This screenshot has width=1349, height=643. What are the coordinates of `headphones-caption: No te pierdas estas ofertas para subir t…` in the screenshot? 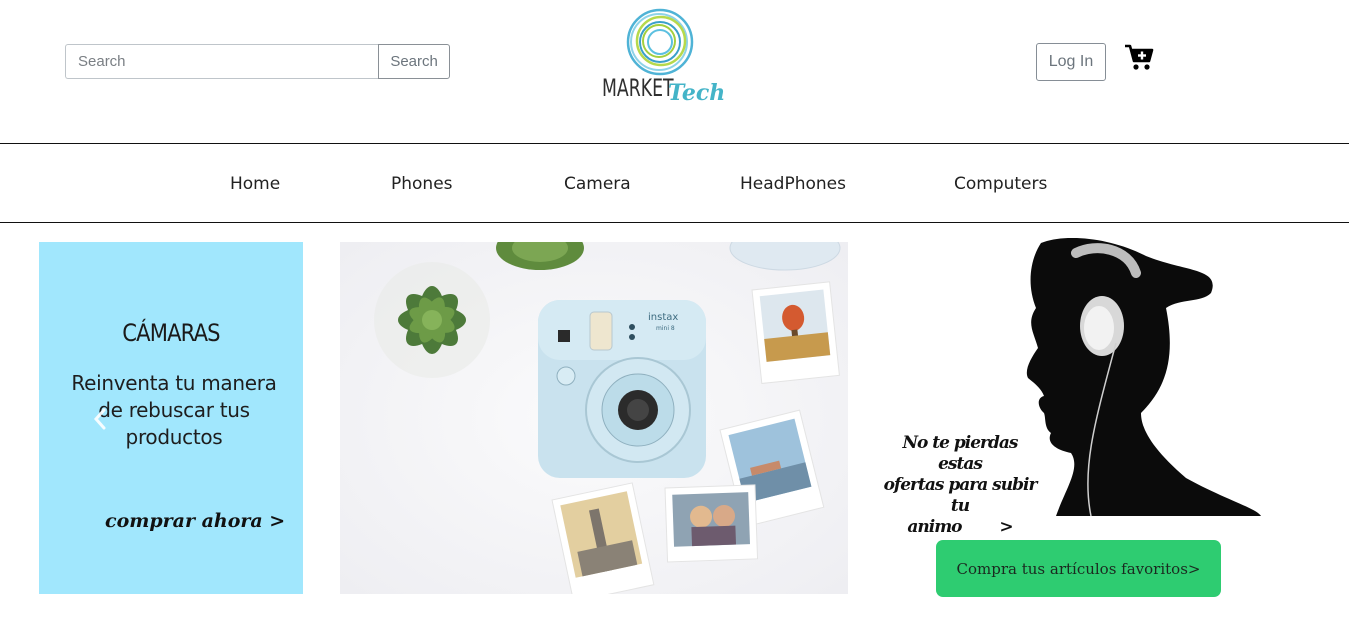 It's located at (960, 485).